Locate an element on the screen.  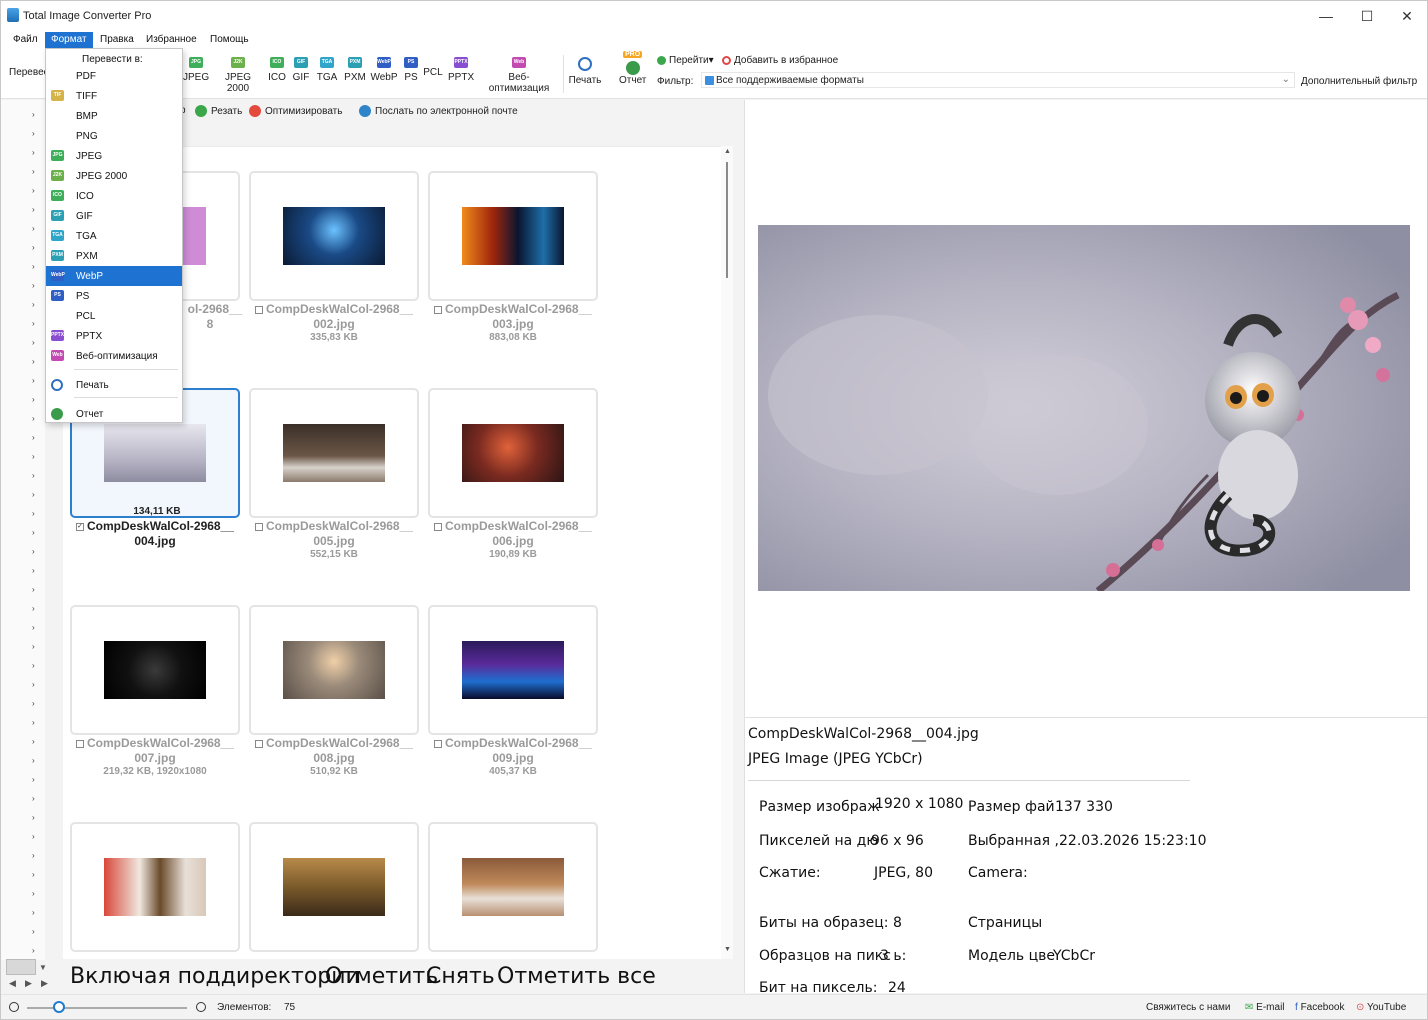
grid-scrollbar-thumb is located at coordinates (727, 220).